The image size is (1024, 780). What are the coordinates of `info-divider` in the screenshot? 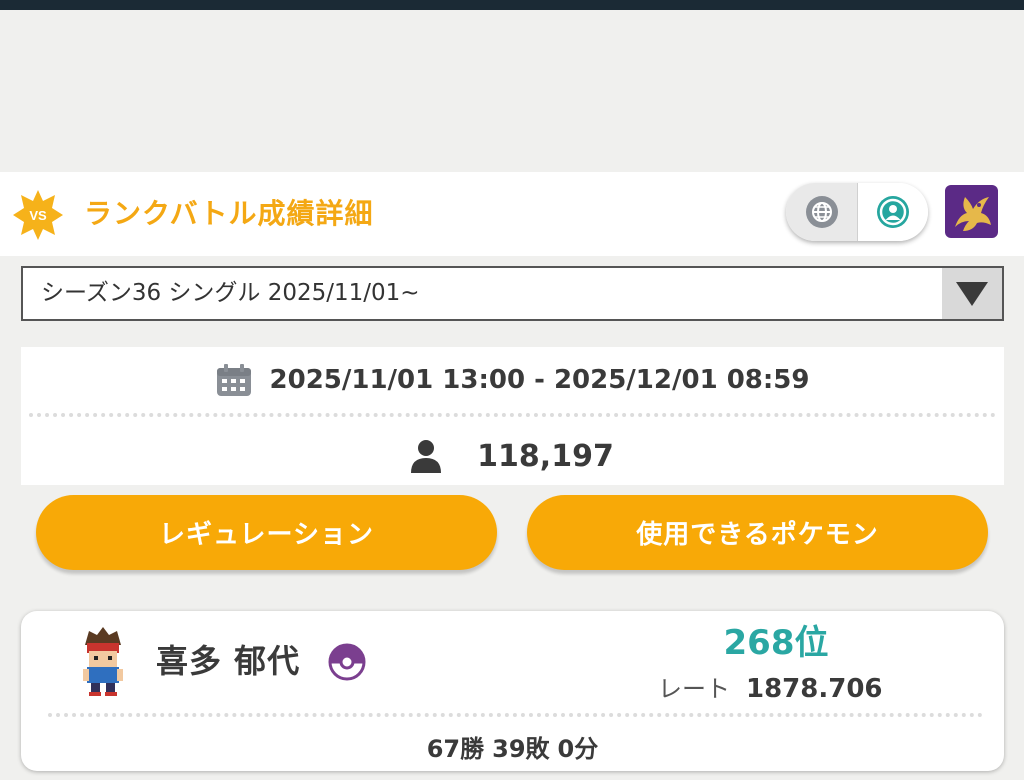 It's located at (512, 415).